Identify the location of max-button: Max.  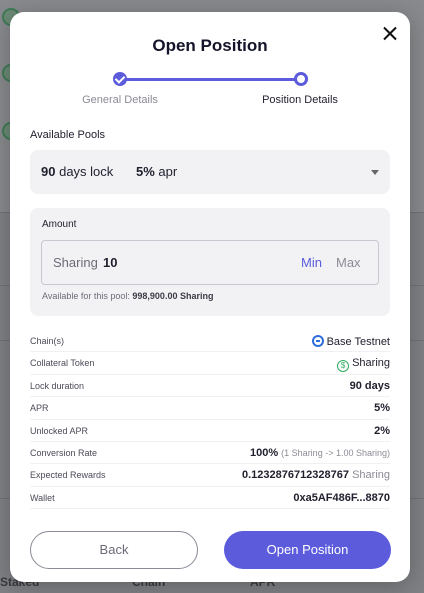
(348, 262).